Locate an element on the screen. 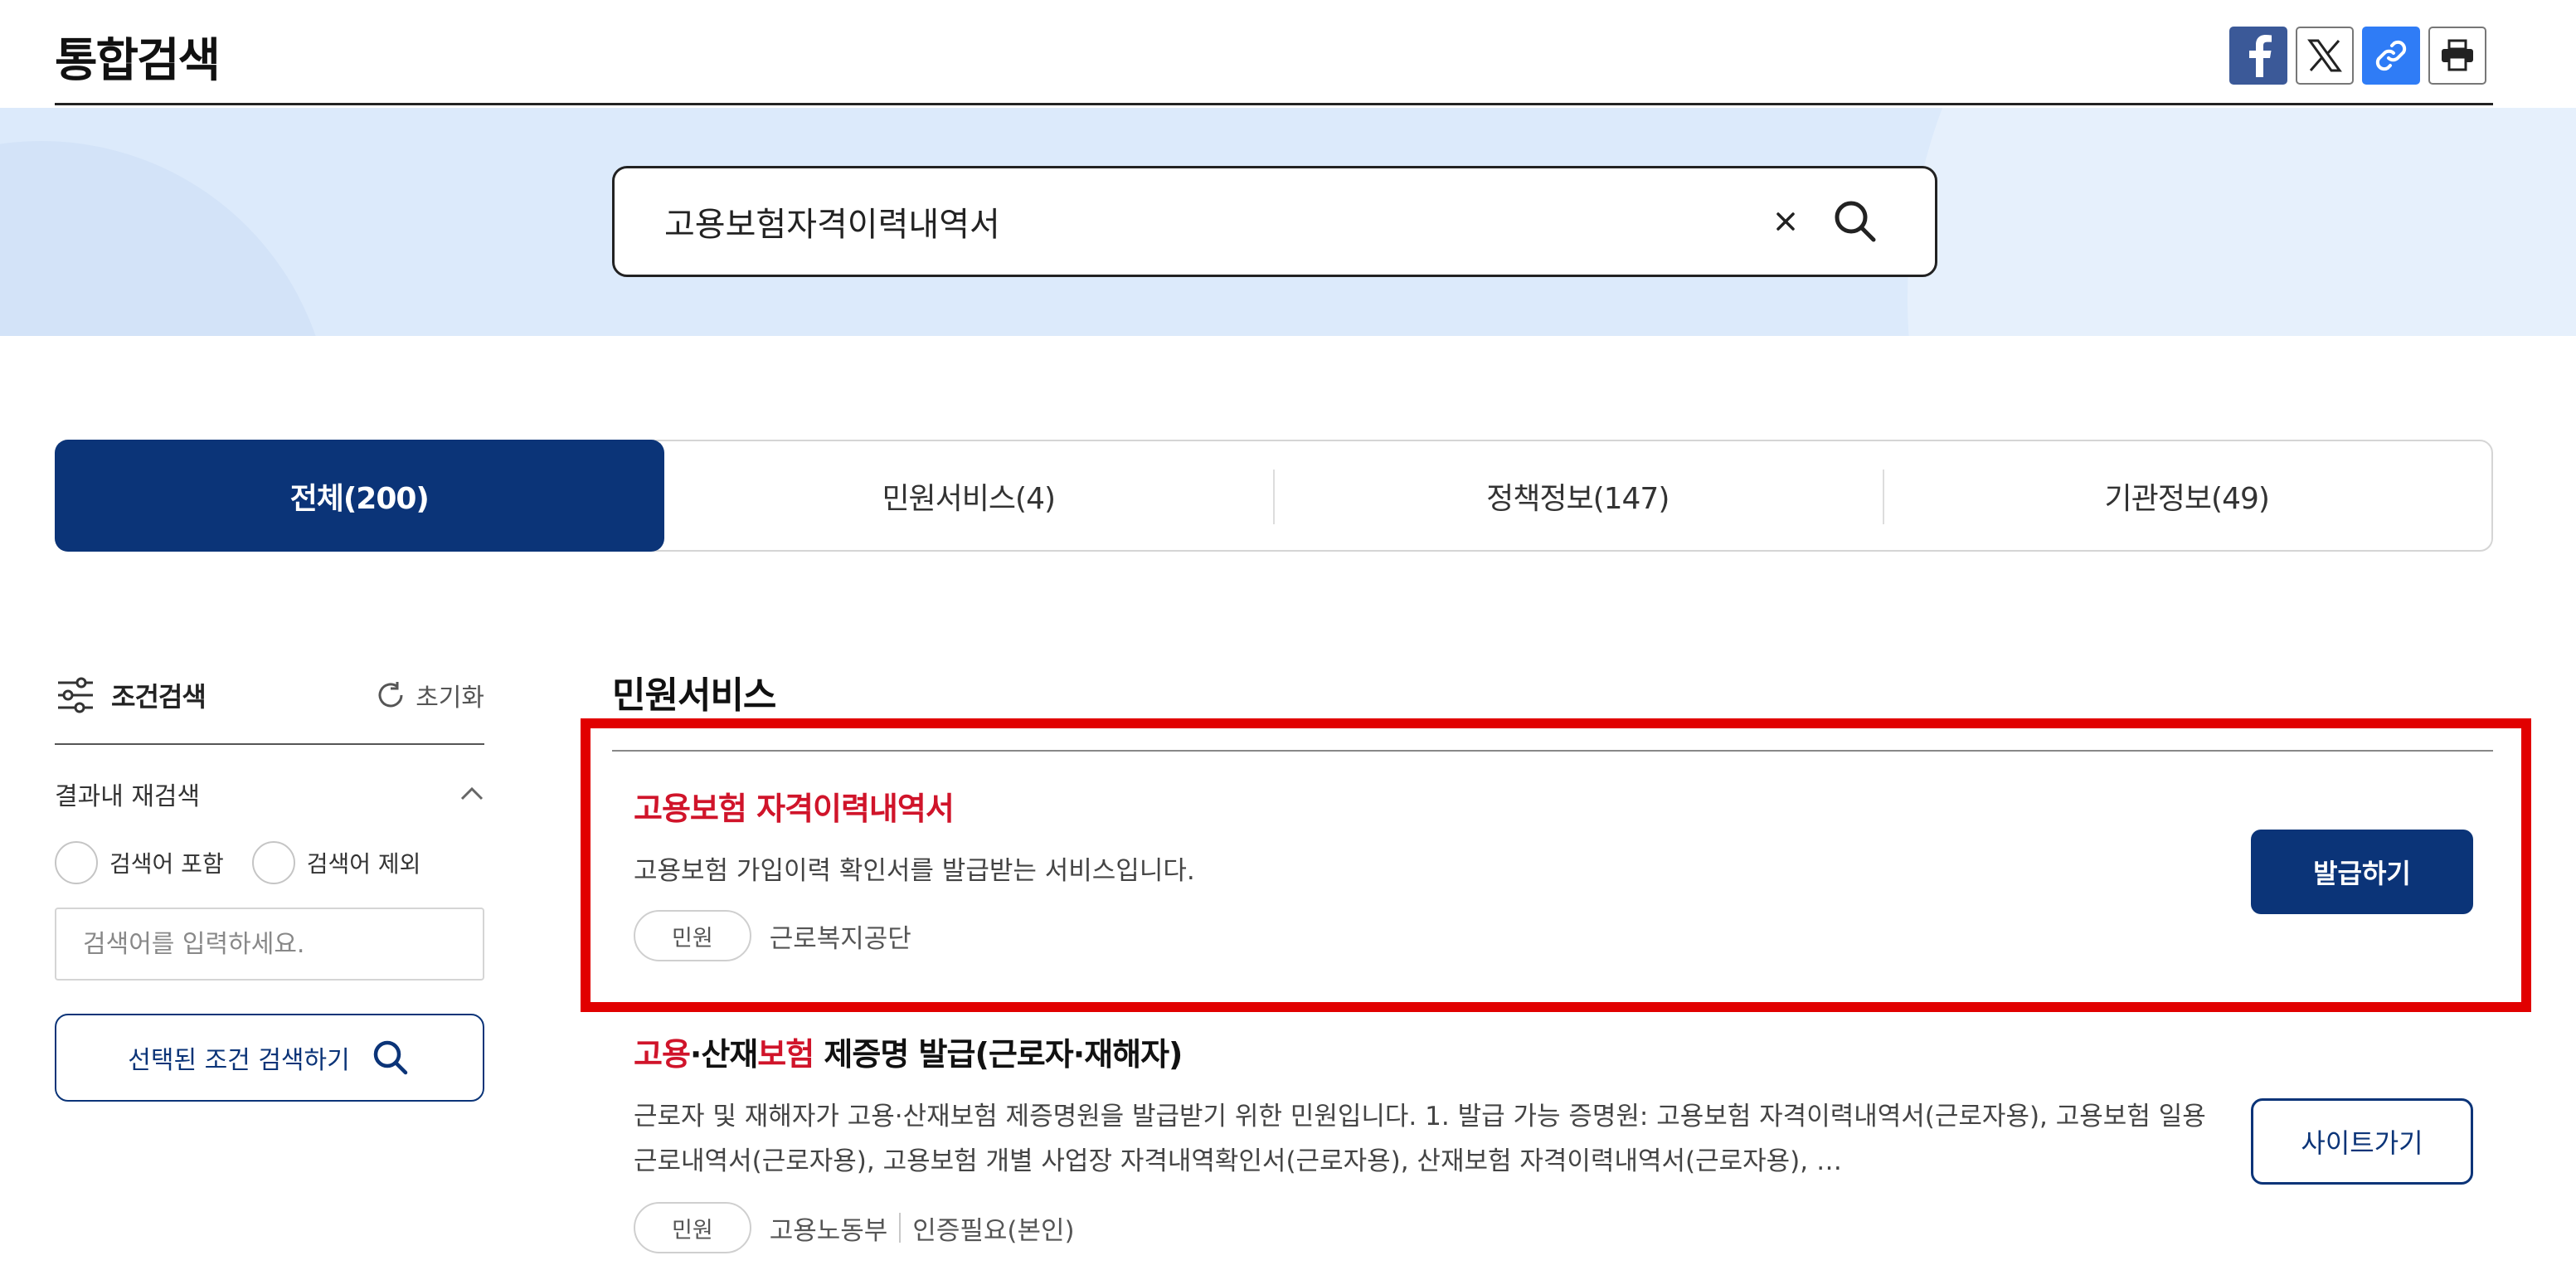 Image resolution: width=2576 pixels, height=1275 pixels. link-icon is located at coordinates (2391, 56).